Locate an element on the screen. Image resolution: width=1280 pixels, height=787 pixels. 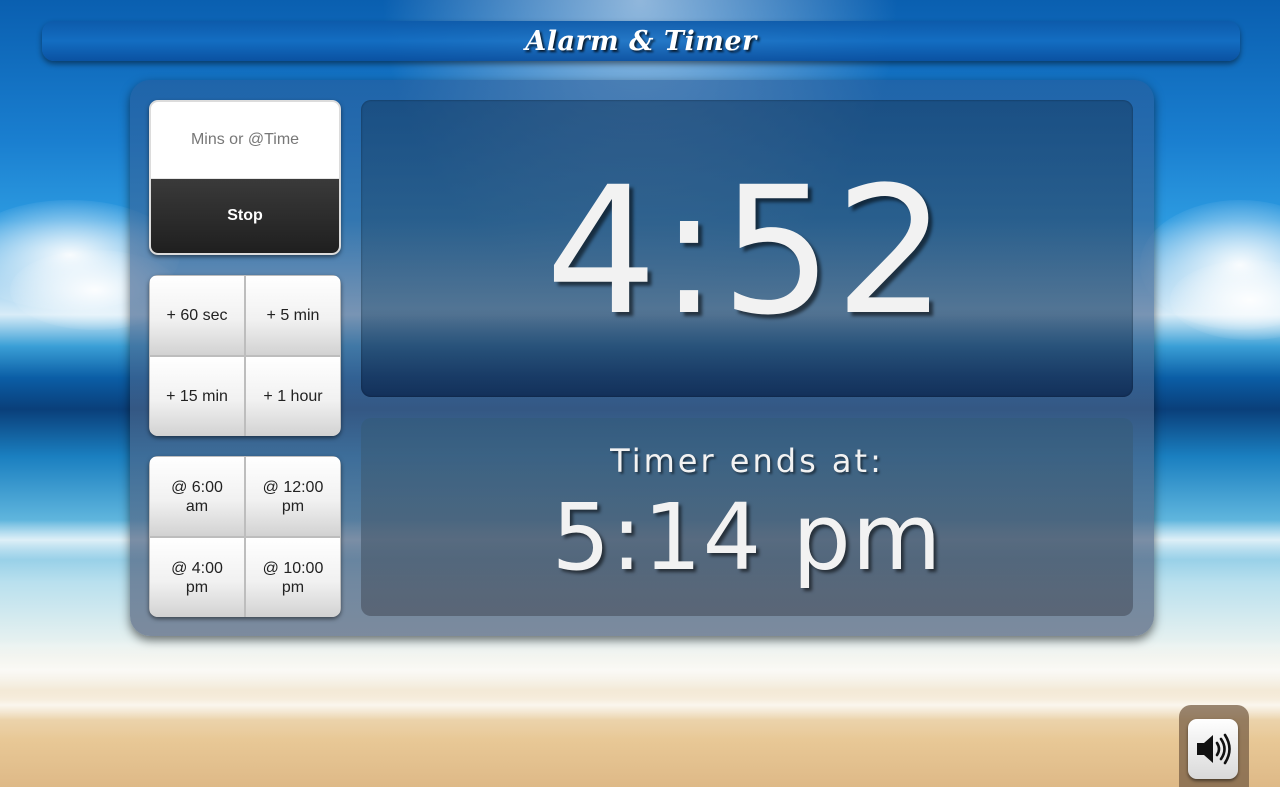
preset-6am-button: @ 6:00 am is located at coordinates (197, 496).